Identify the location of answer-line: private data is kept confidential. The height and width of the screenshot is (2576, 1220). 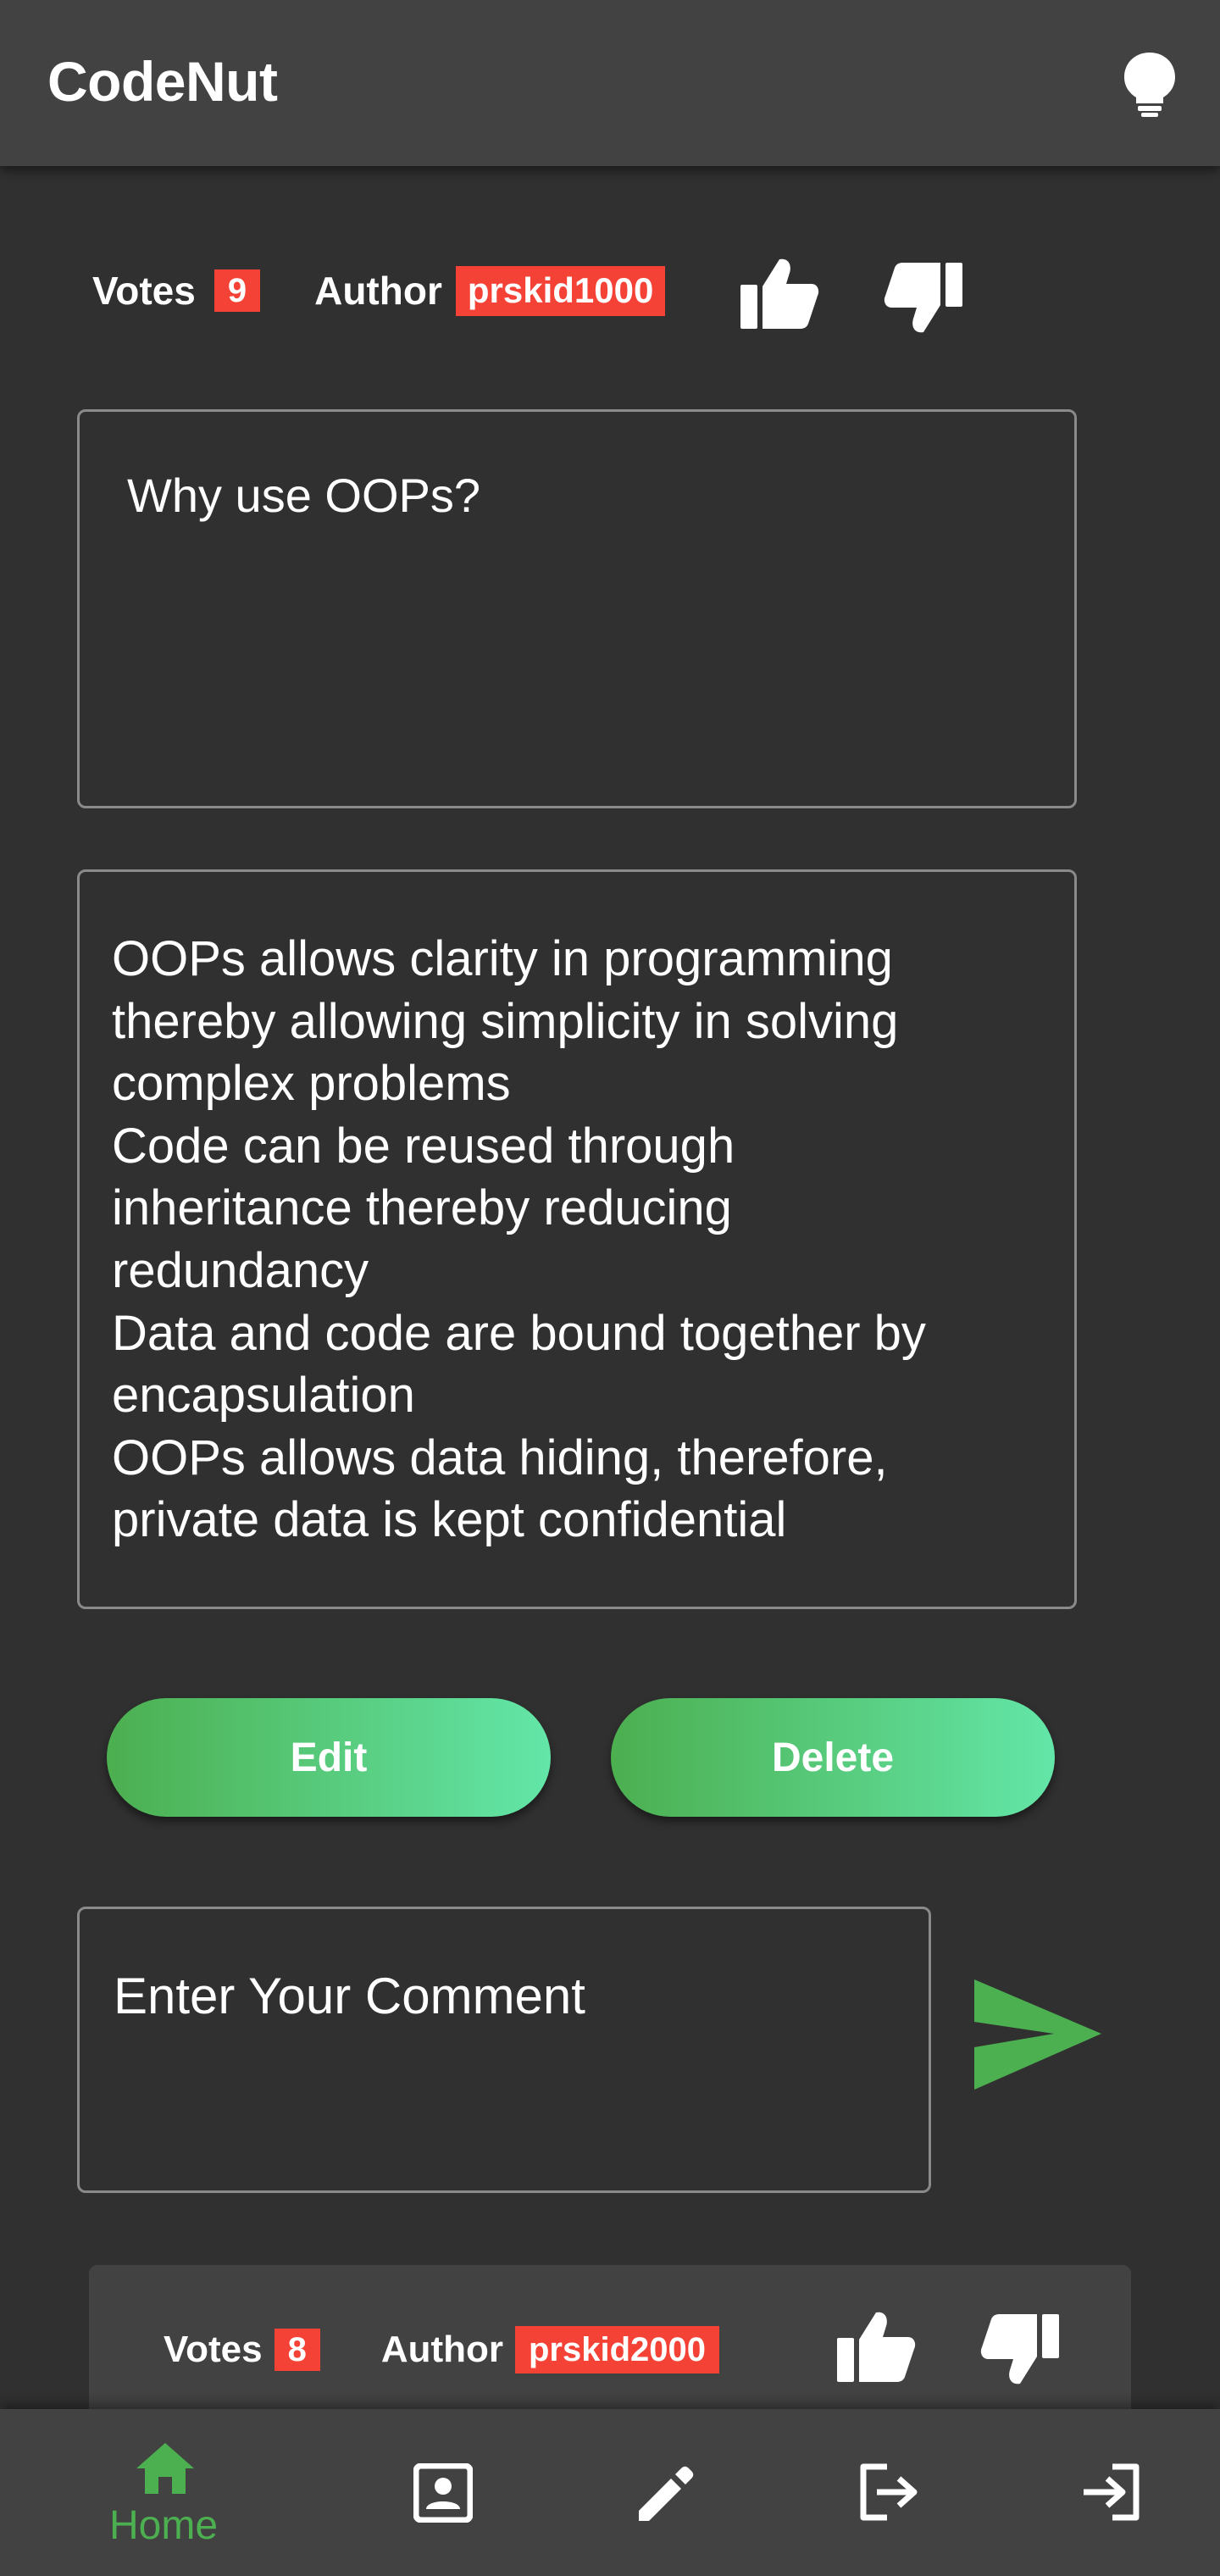
(449, 1520).